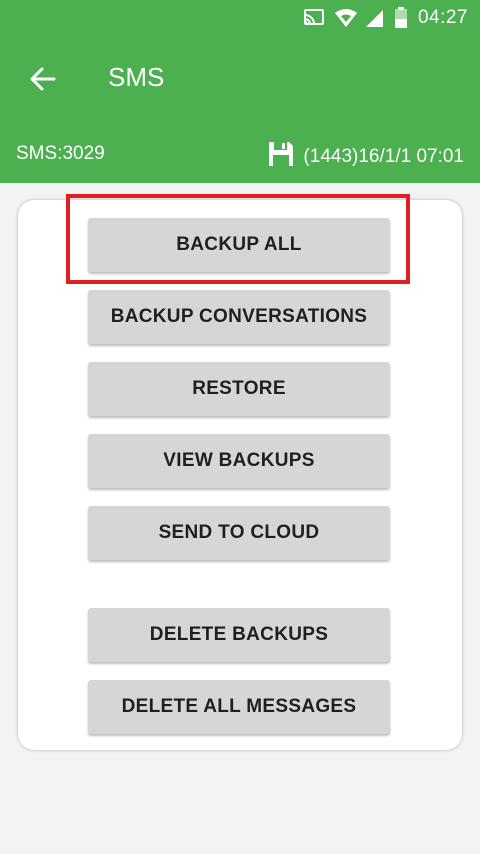  What do you see at coordinates (346, 18) in the screenshot?
I see `wifi-icon` at bounding box center [346, 18].